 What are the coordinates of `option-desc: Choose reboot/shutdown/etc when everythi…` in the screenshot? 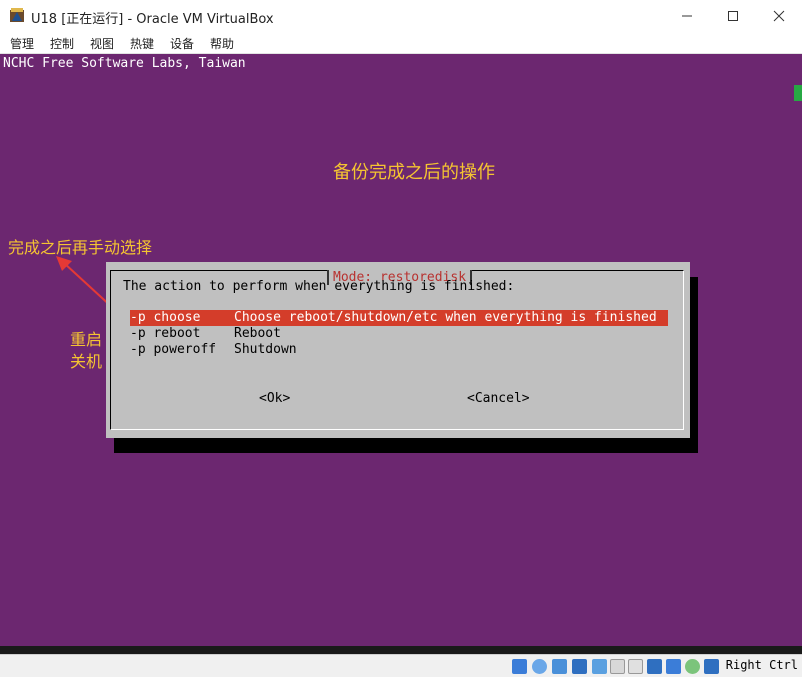 It's located at (445, 317).